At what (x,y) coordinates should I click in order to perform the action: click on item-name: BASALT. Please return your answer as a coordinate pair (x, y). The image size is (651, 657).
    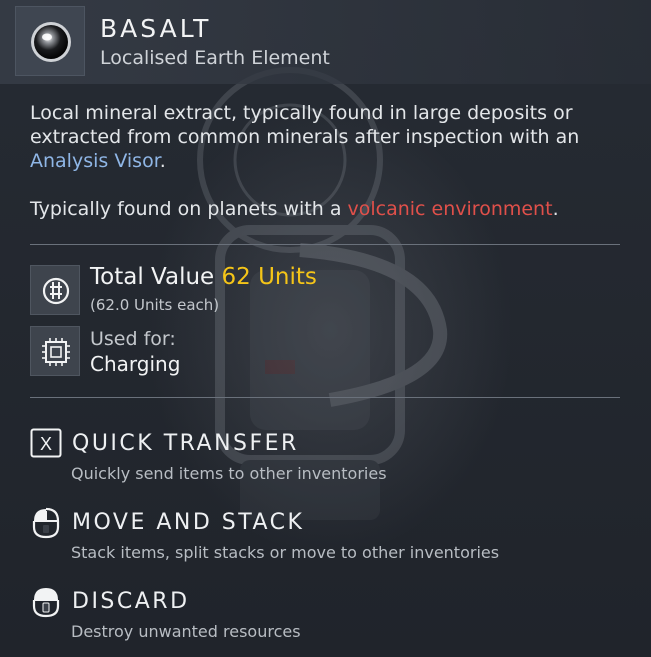
    Looking at the image, I should click on (156, 28).